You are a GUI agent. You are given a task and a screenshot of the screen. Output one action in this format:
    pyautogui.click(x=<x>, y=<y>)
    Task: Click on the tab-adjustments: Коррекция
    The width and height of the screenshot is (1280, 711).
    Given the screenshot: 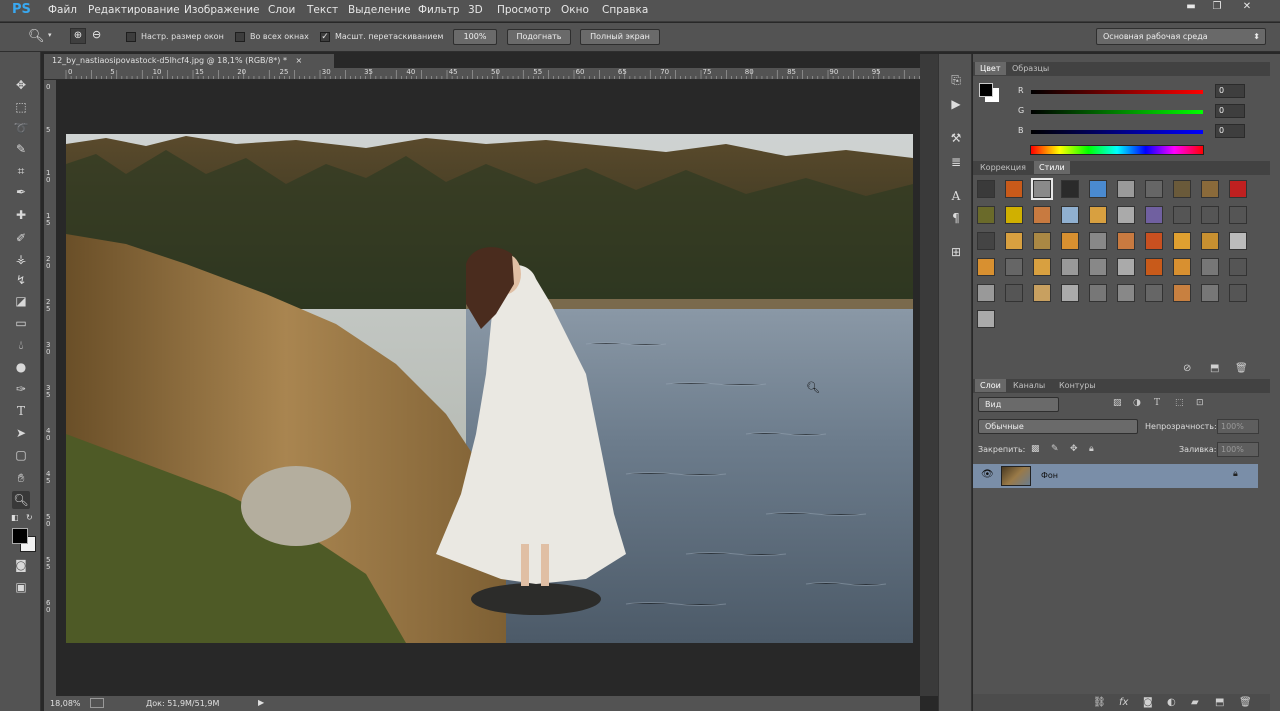 What is the action you would take?
    pyautogui.click(x=1003, y=167)
    